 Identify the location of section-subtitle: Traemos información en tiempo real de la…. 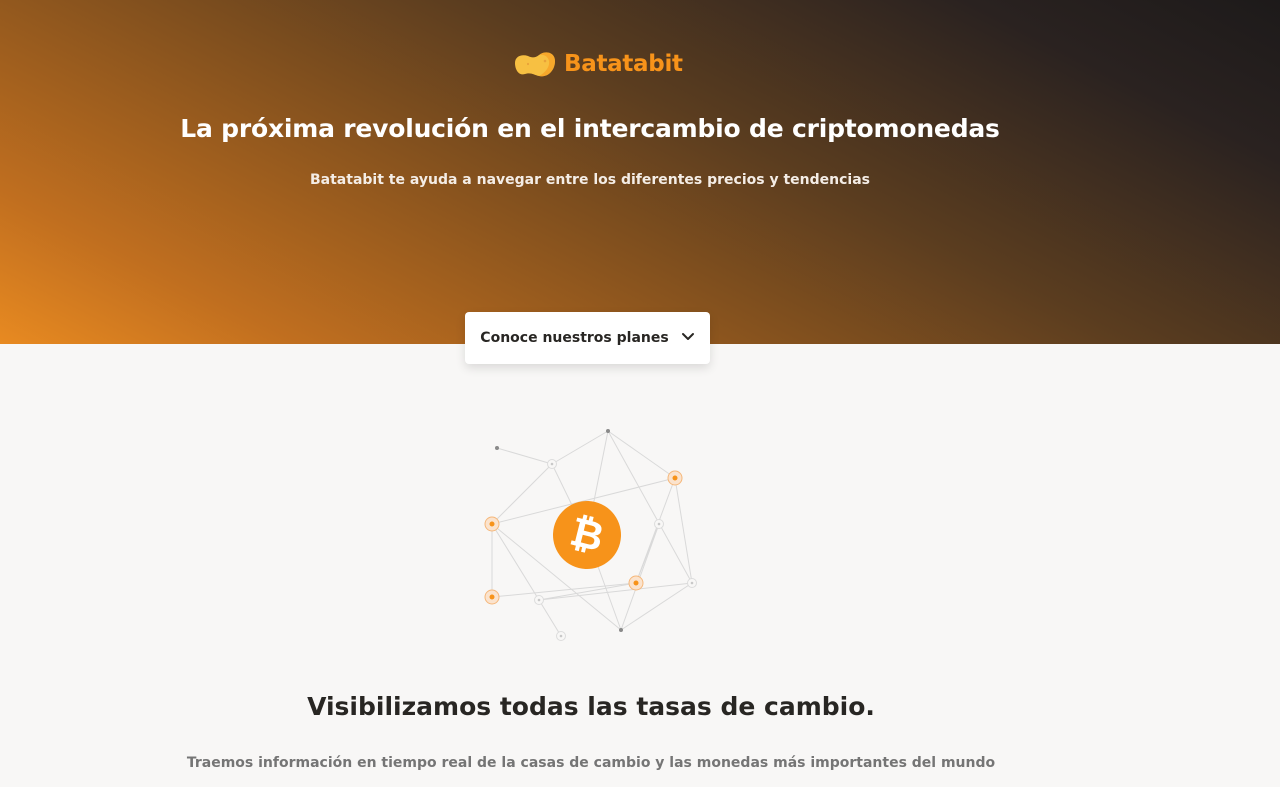
(591, 763).